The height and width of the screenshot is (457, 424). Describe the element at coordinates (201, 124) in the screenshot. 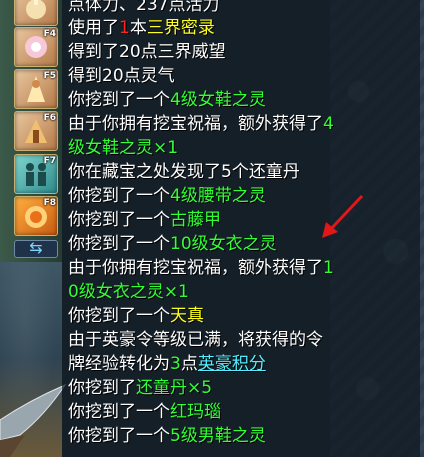

I see `chat-line: 由于你拥有挖宝祝福，额外获得了4` at that location.